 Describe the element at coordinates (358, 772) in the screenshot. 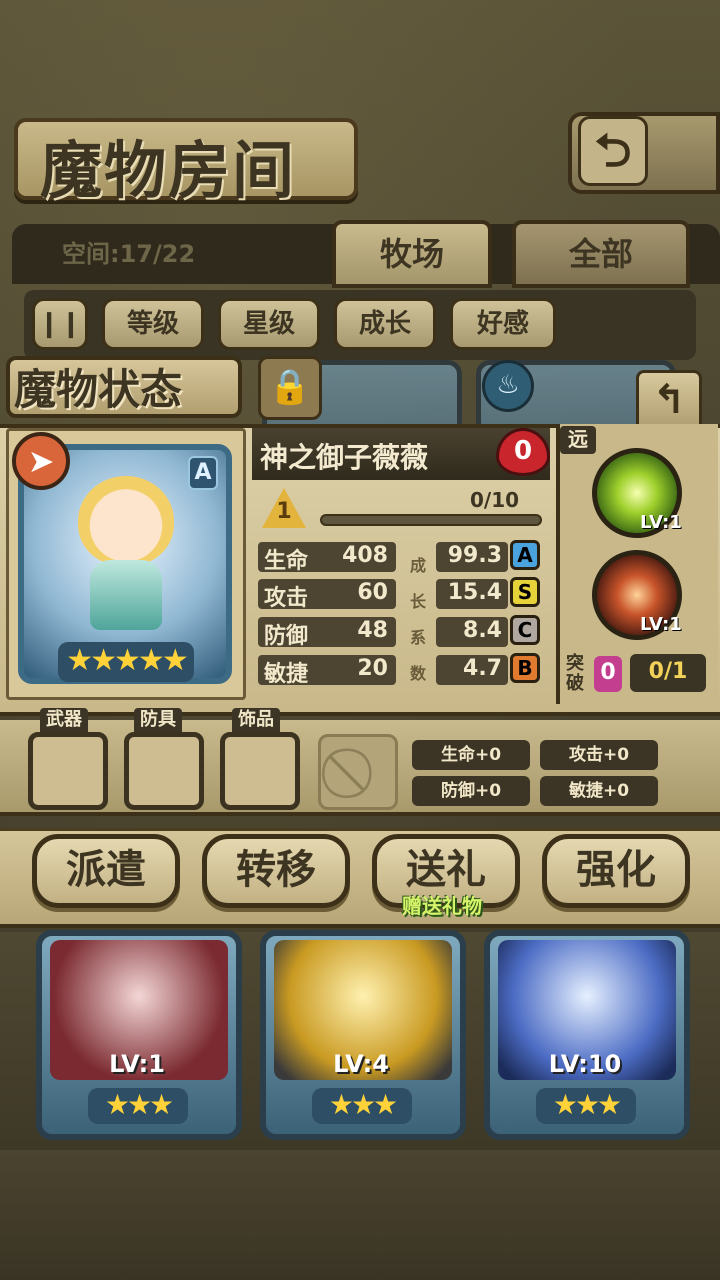

I see `prohibited-icon: ⃠` at that location.